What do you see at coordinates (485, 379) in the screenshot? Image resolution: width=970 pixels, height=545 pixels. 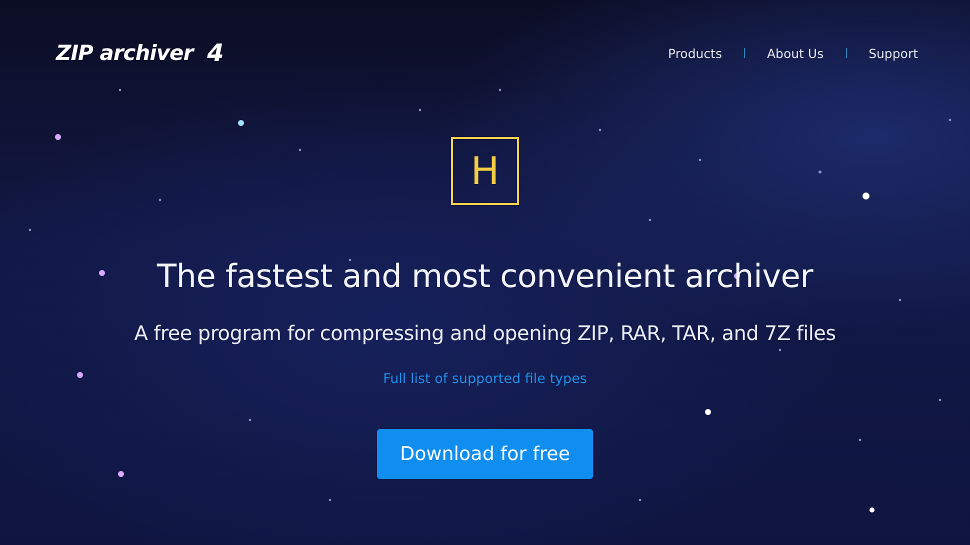 I see `file-types-link: Full list of supported file types` at bounding box center [485, 379].